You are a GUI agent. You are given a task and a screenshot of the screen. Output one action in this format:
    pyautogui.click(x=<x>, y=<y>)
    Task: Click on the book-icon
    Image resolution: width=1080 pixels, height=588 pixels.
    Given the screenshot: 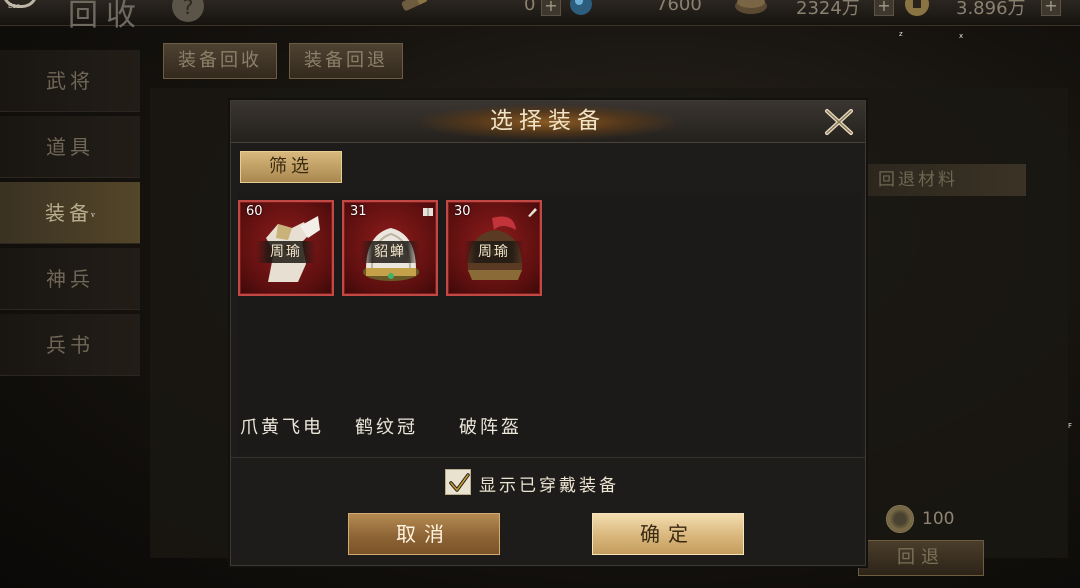 What is the action you would take?
    pyautogui.click(x=428, y=212)
    